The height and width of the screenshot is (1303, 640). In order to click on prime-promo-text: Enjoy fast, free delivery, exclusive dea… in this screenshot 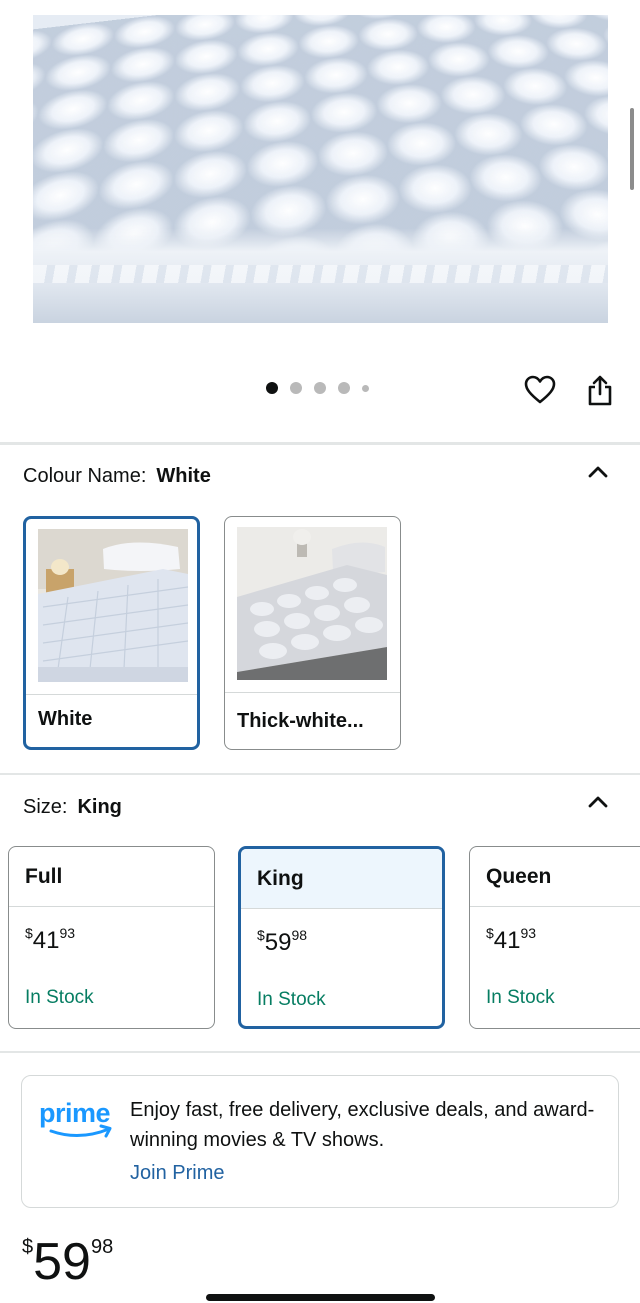, I will do `click(362, 1125)`.